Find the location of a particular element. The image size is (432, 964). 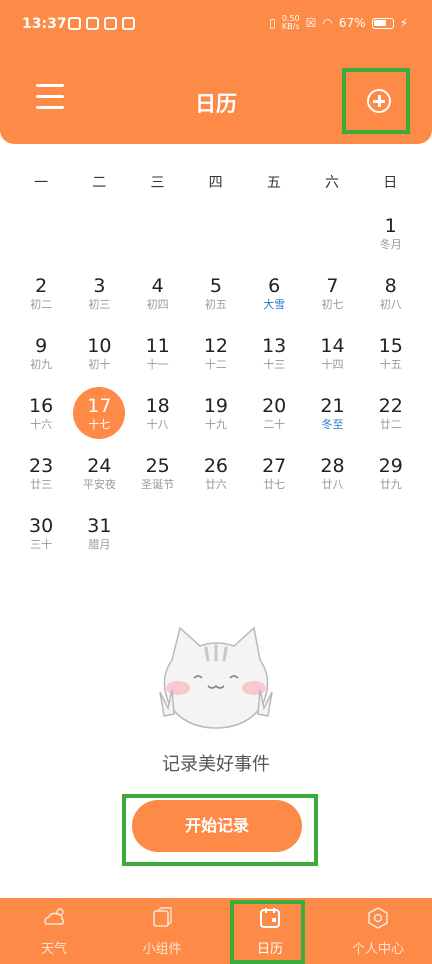

empty-state-message: 记录美好事件 is located at coordinates (216, 764).